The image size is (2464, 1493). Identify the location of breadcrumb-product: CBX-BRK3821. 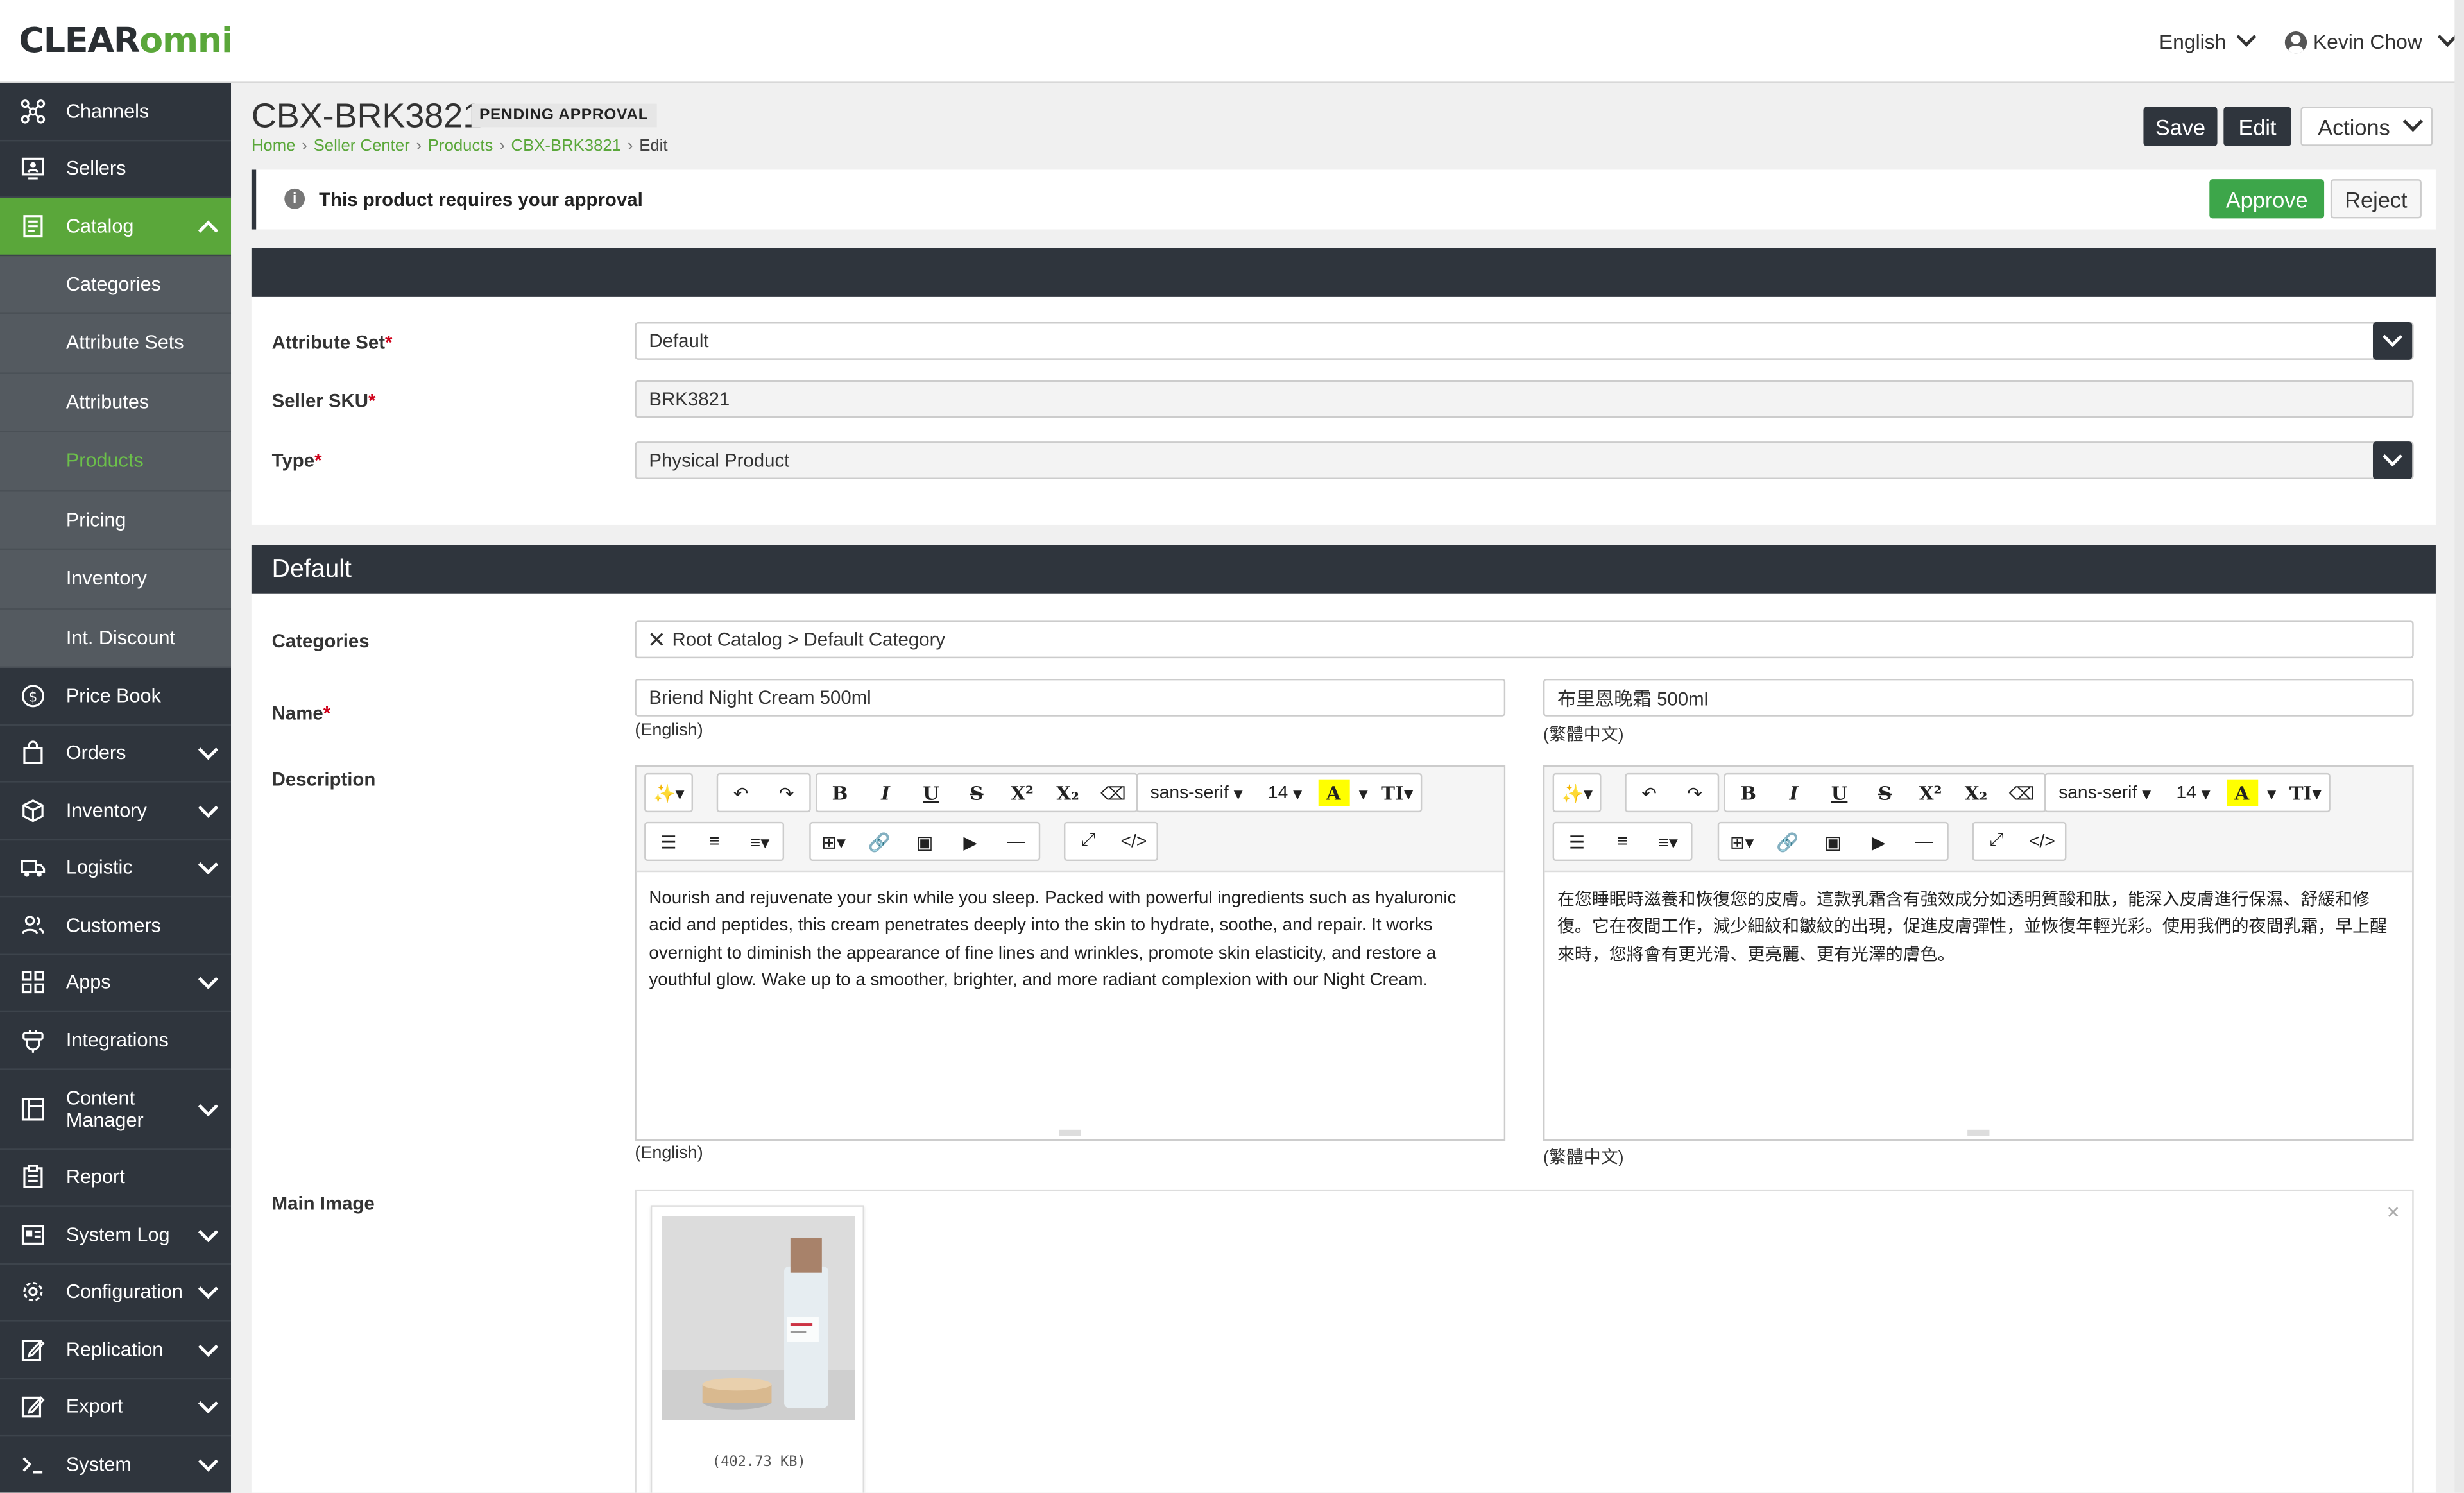
(566, 146).